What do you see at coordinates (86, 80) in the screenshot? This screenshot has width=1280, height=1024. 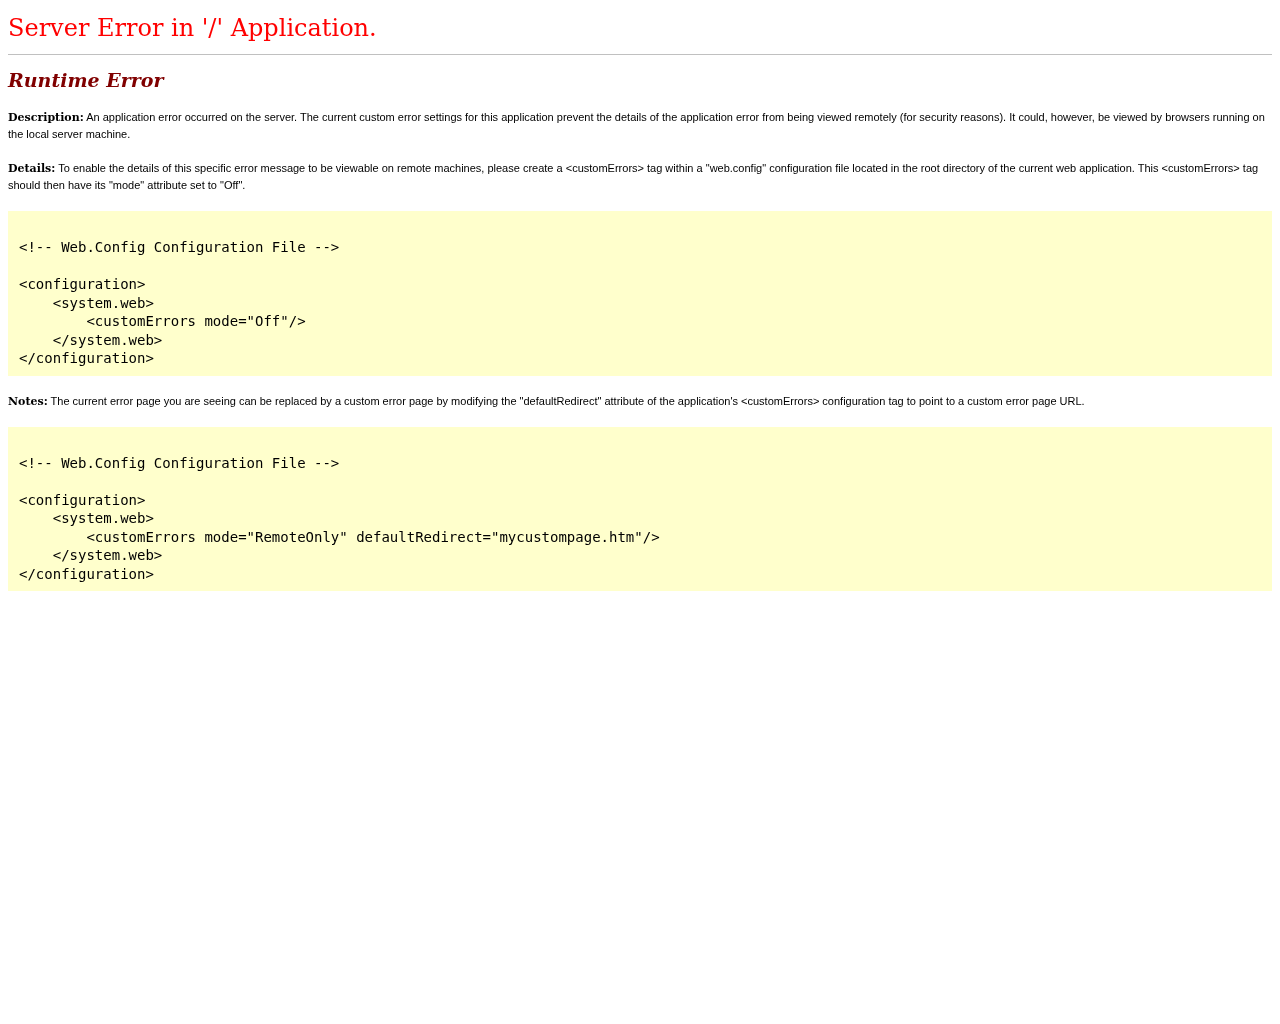 I see `error-heading: Runtime Error` at bounding box center [86, 80].